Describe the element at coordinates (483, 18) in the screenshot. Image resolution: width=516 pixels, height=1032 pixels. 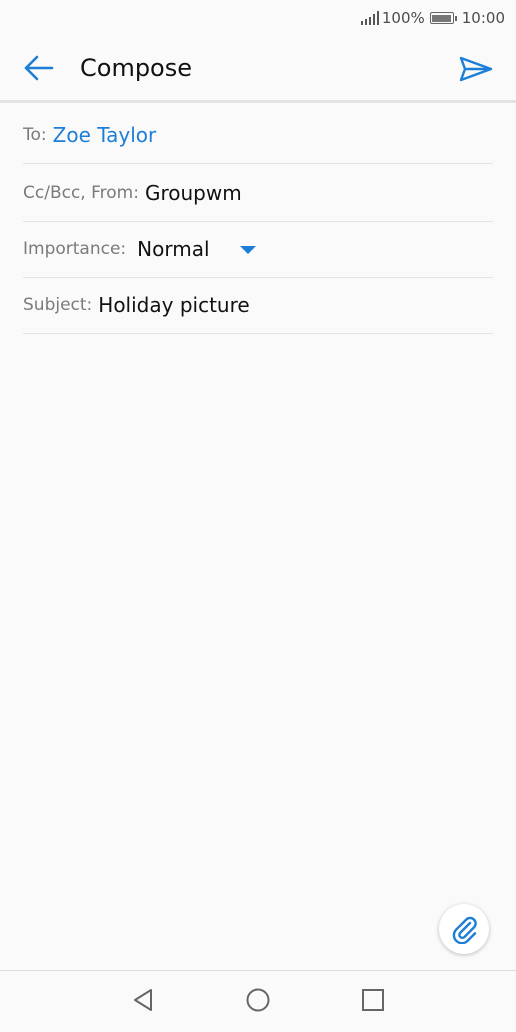
I see `clock: 10:00` at that location.